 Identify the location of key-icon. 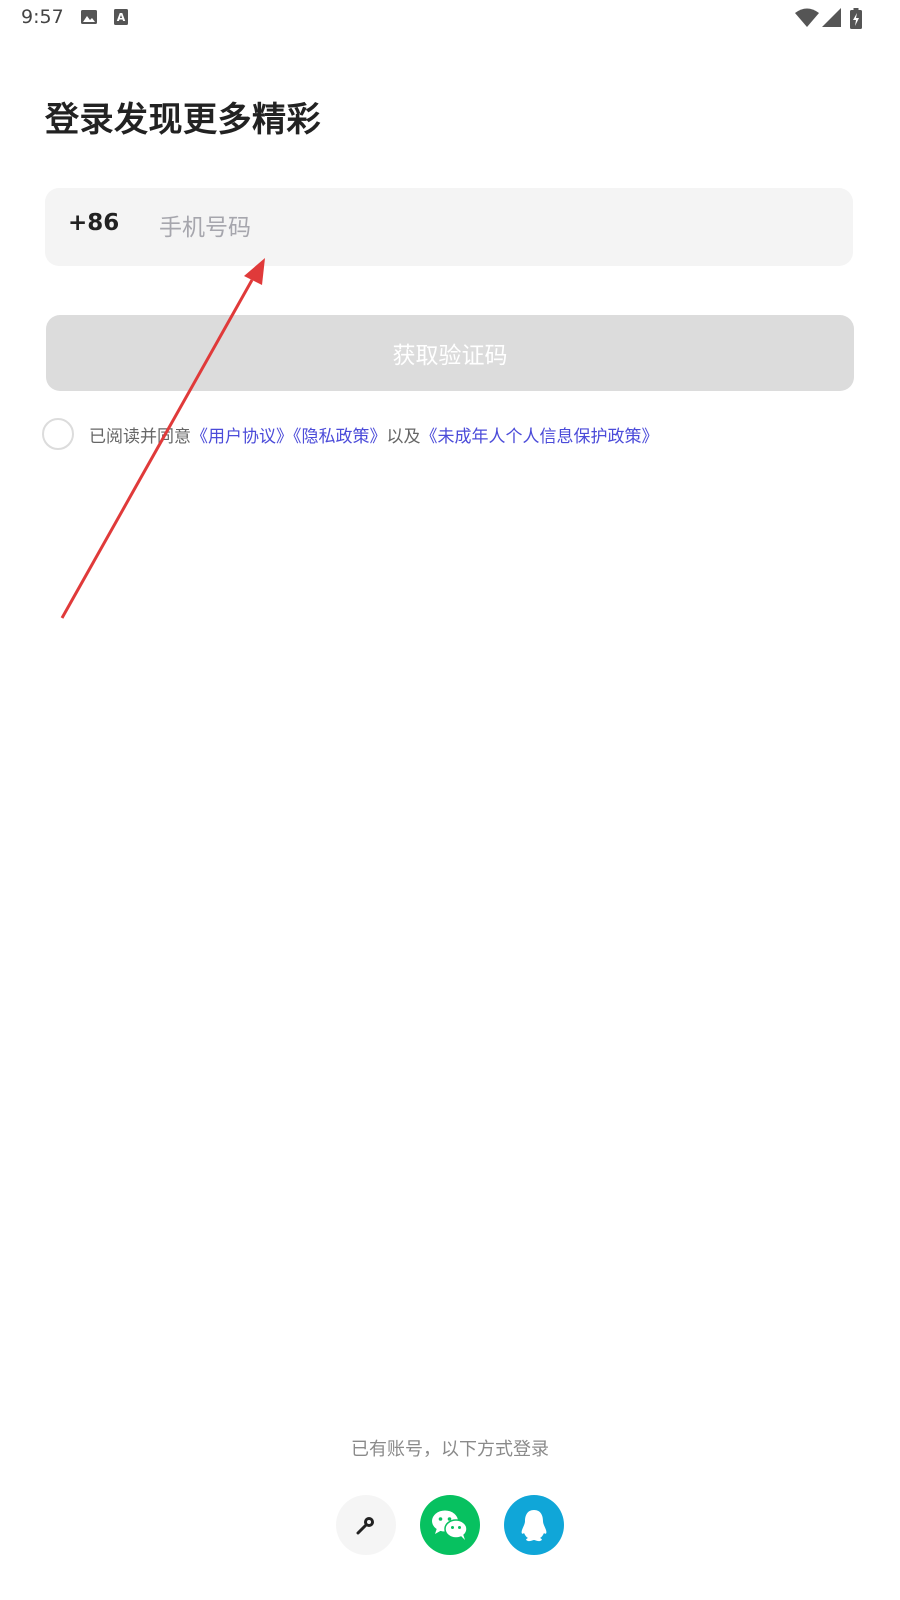
(365, 1526).